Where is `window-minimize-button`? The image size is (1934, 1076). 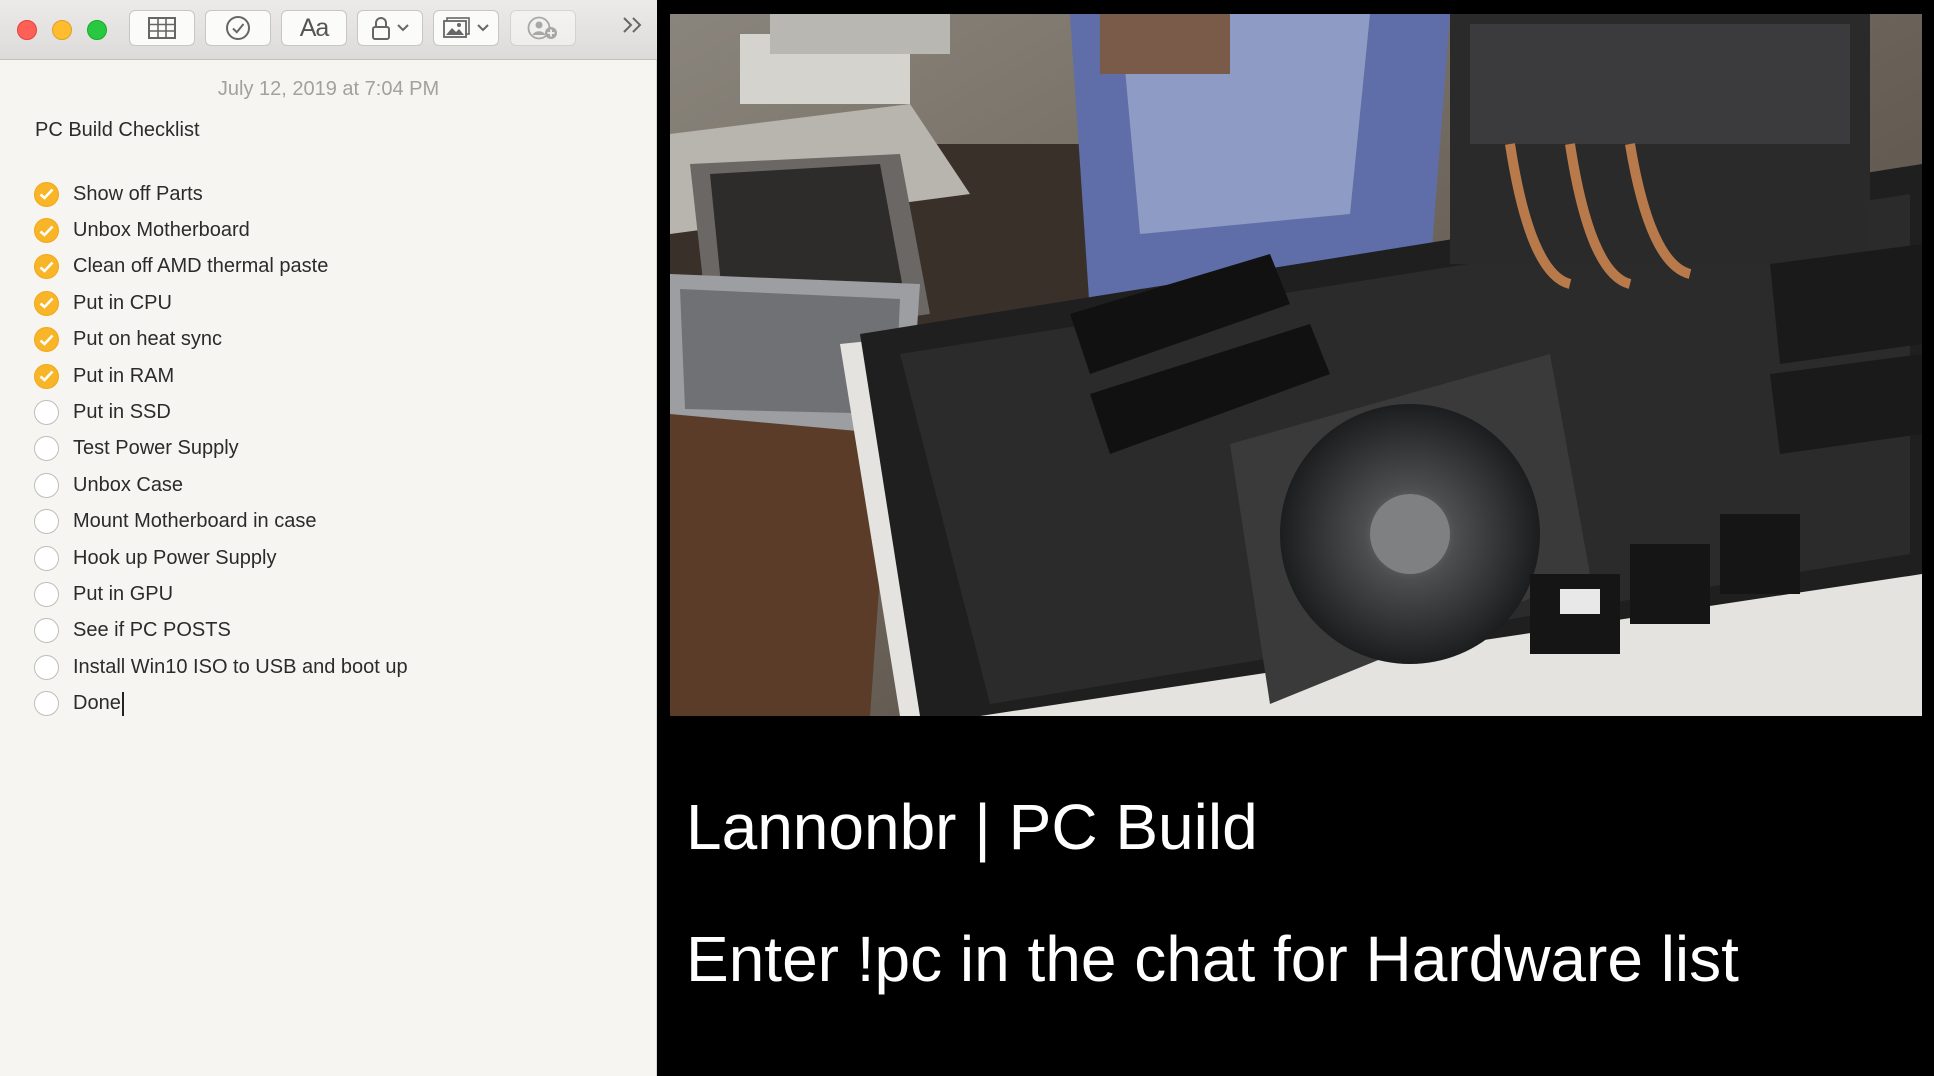 window-minimize-button is located at coordinates (62, 30).